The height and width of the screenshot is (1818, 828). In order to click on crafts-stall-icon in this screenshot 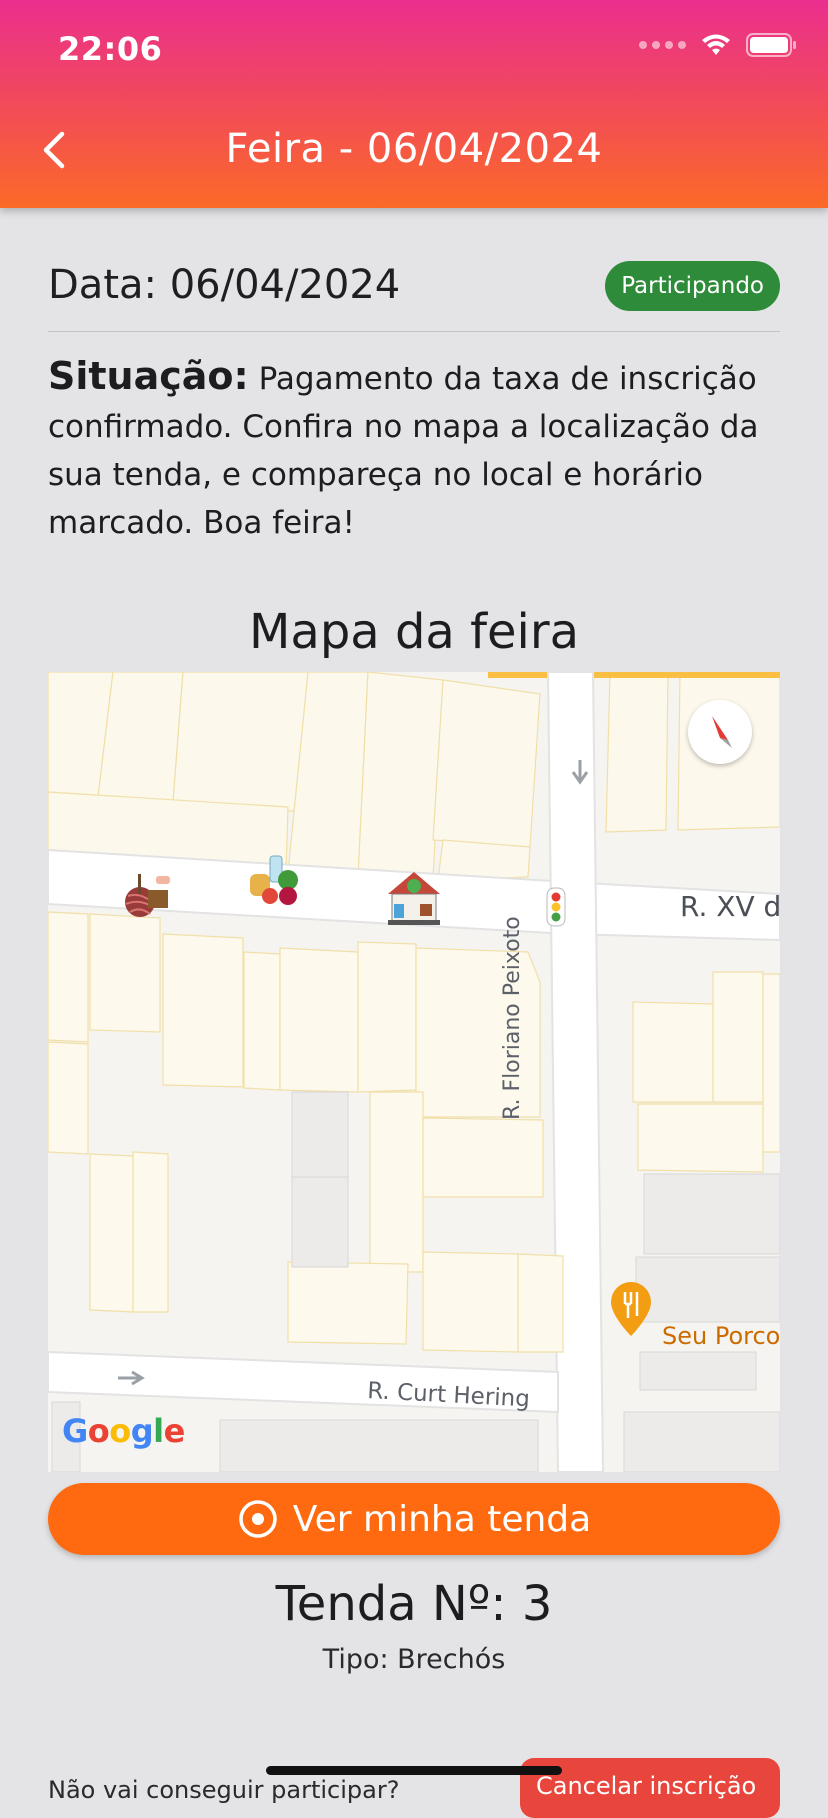, I will do `click(148, 894)`.